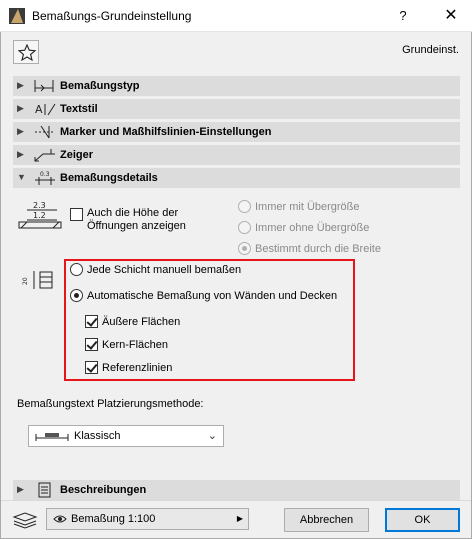 This screenshot has height=539, width=472. What do you see at coordinates (25, 281) in the screenshot?
I see `svg-text: 20` at bounding box center [25, 281].